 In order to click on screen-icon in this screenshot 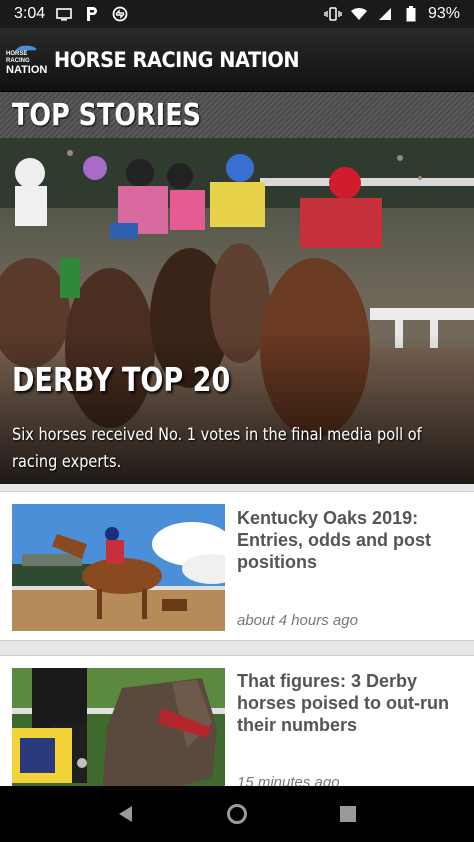, I will do `click(64, 14)`.